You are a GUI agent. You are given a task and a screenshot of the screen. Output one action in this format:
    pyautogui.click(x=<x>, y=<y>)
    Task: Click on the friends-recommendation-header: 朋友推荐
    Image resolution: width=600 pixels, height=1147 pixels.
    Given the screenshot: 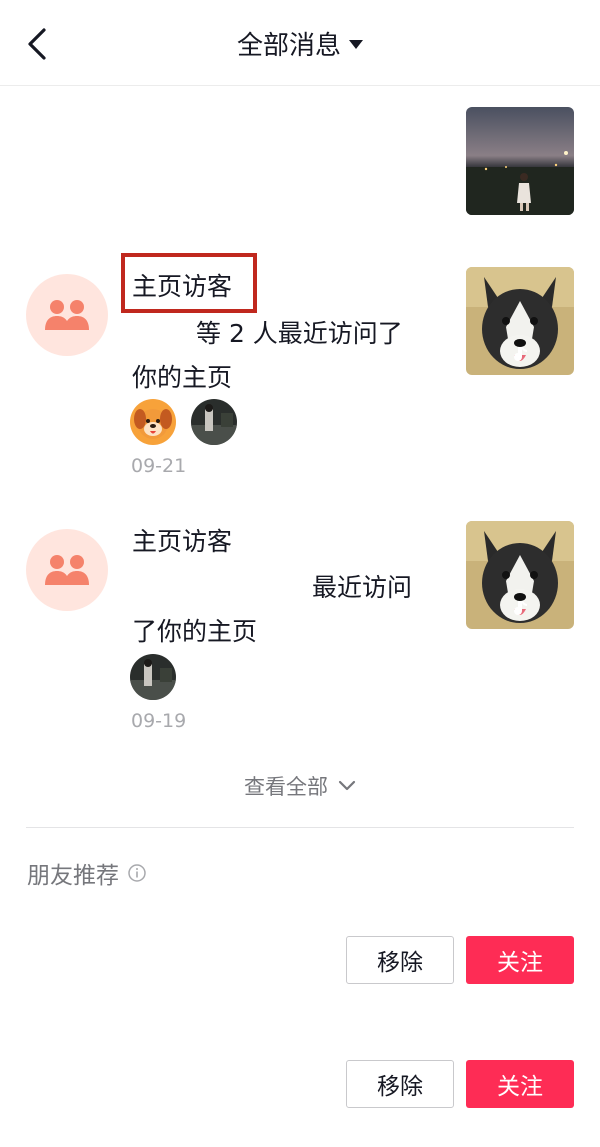 What is the action you would take?
    pyautogui.click(x=87, y=873)
    